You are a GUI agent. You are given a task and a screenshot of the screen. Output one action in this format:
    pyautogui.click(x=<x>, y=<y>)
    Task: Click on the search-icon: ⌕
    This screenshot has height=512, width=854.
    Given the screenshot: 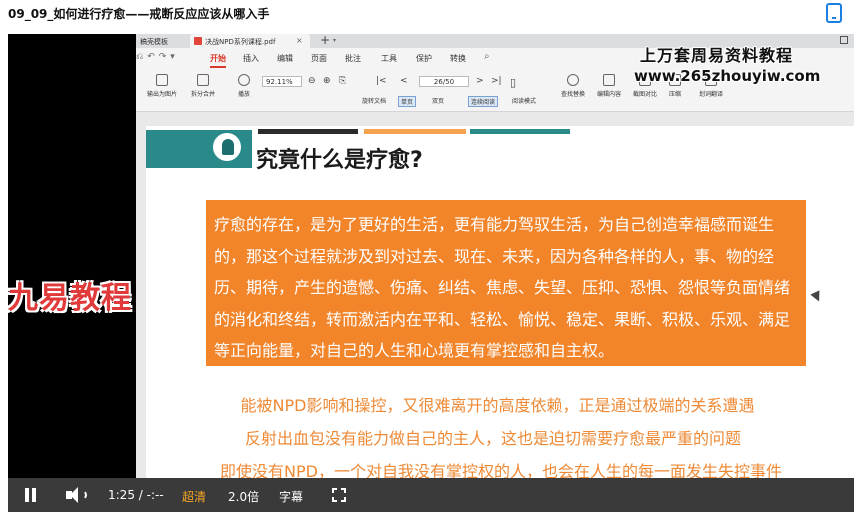 What is the action you would take?
    pyautogui.click(x=487, y=56)
    